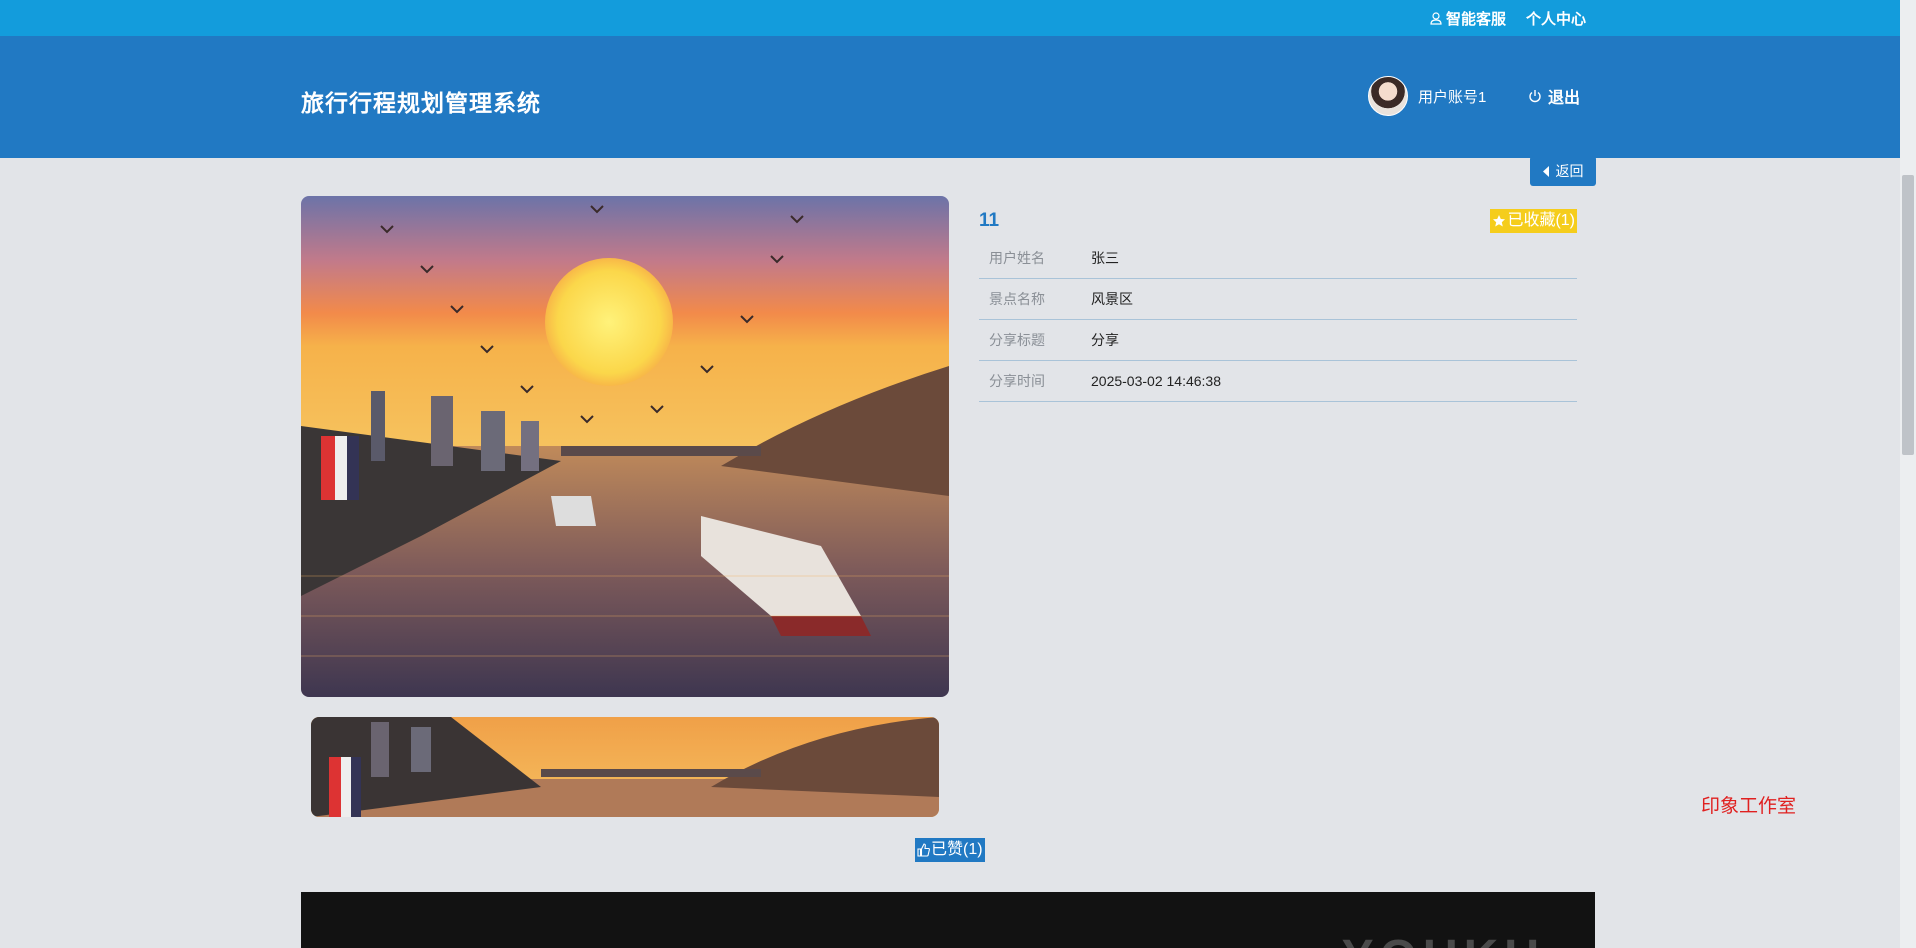 This screenshot has height=948, width=1916. What do you see at coordinates (1443, 939) in the screenshot?
I see `video-watermark: YOUKU` at bounding box center [1443, 939].